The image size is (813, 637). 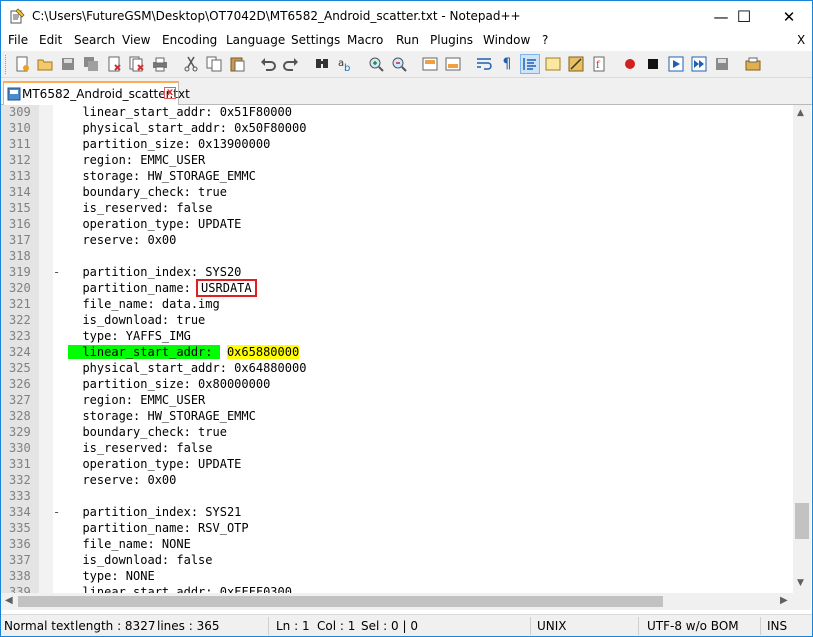 What do you see at coordinates (315, 40) in the screenshot?
I see `menu-settings: Settings` at bounding box center [315, 40].